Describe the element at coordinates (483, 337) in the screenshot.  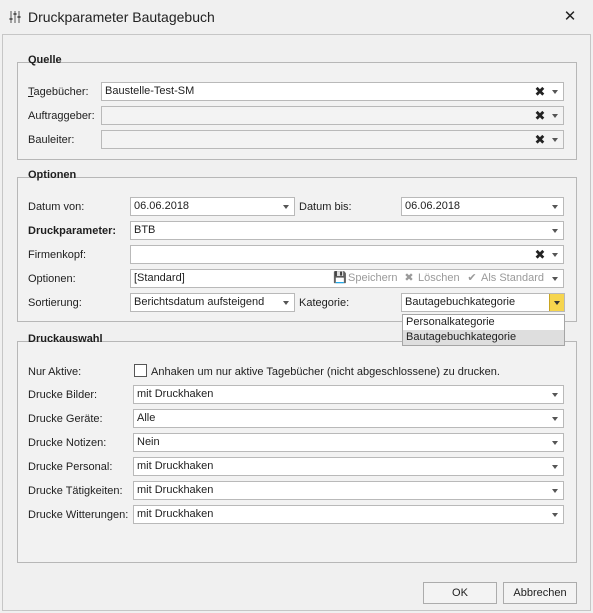
I see `dropdown-option-selected: Bautagebuchkategorie` at that location.